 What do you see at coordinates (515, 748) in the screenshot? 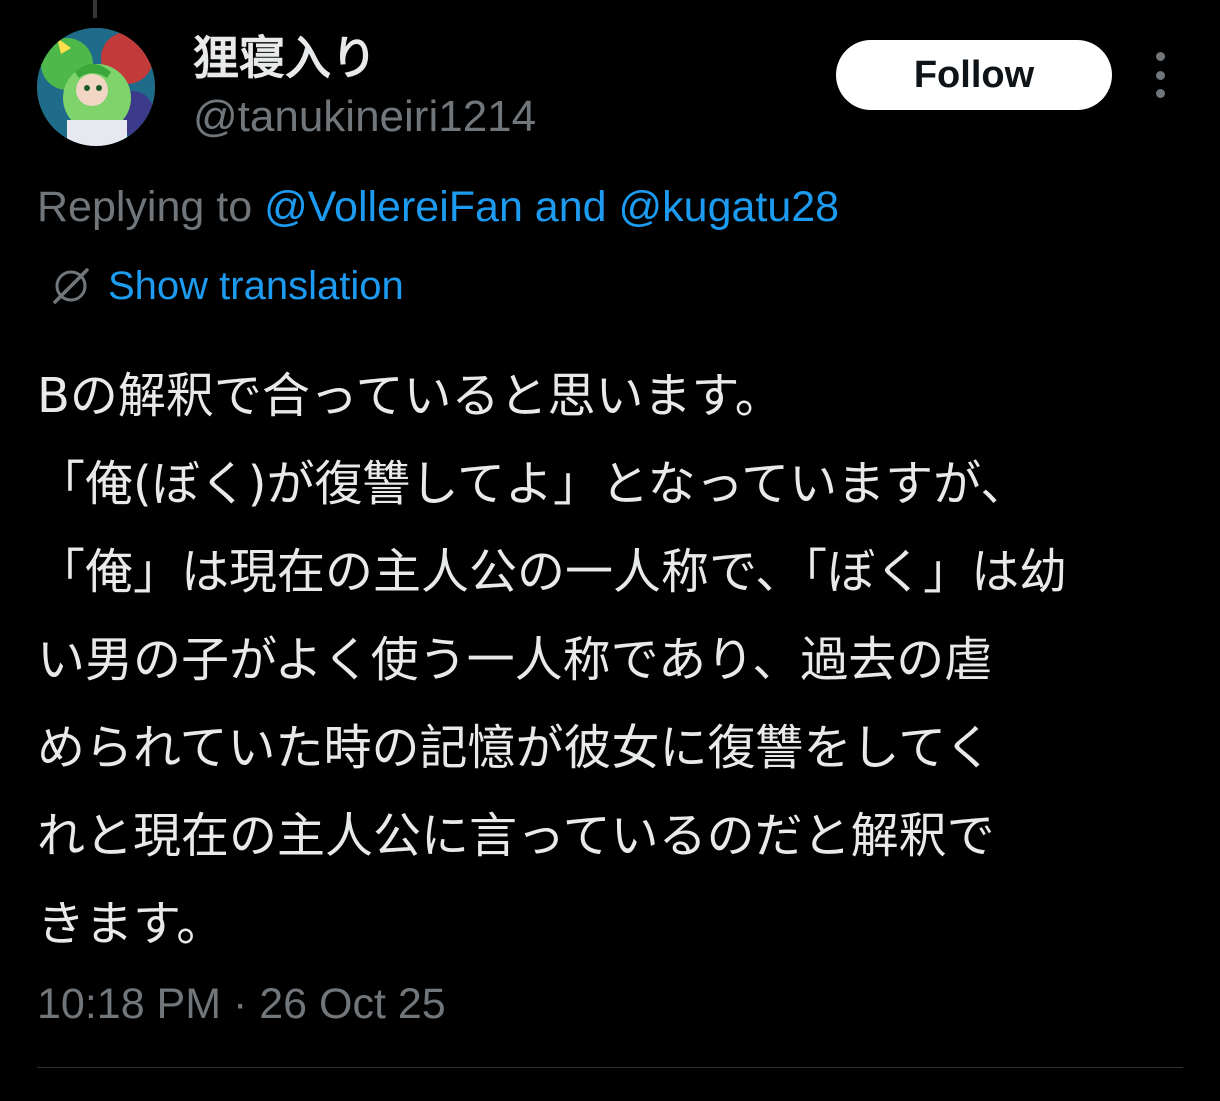
I see `tweet-text-line: められていた時の記憶が彼女に復讐をしてく` at bounding box center [515, 748].